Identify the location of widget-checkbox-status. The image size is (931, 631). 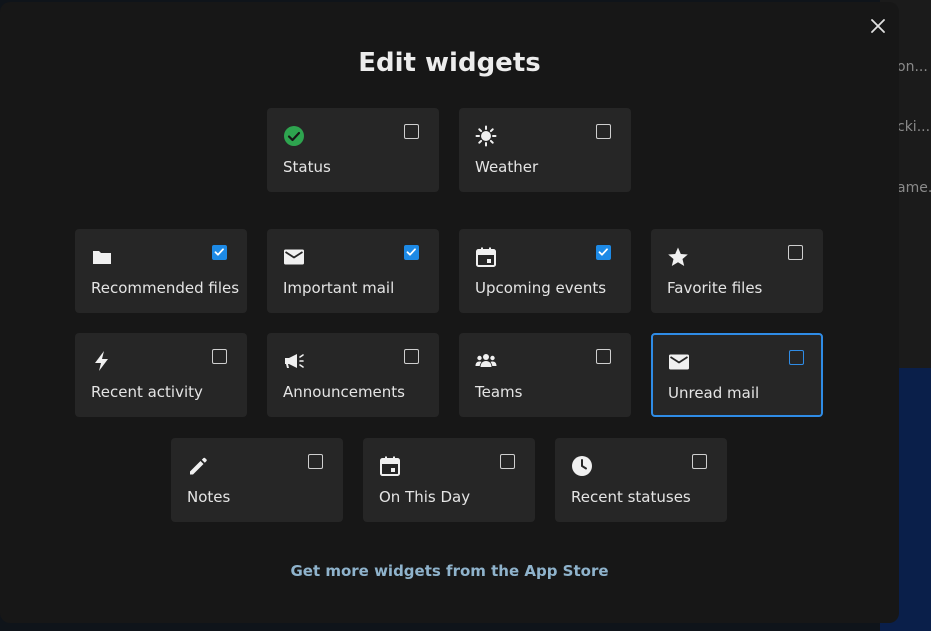
(411, 131).